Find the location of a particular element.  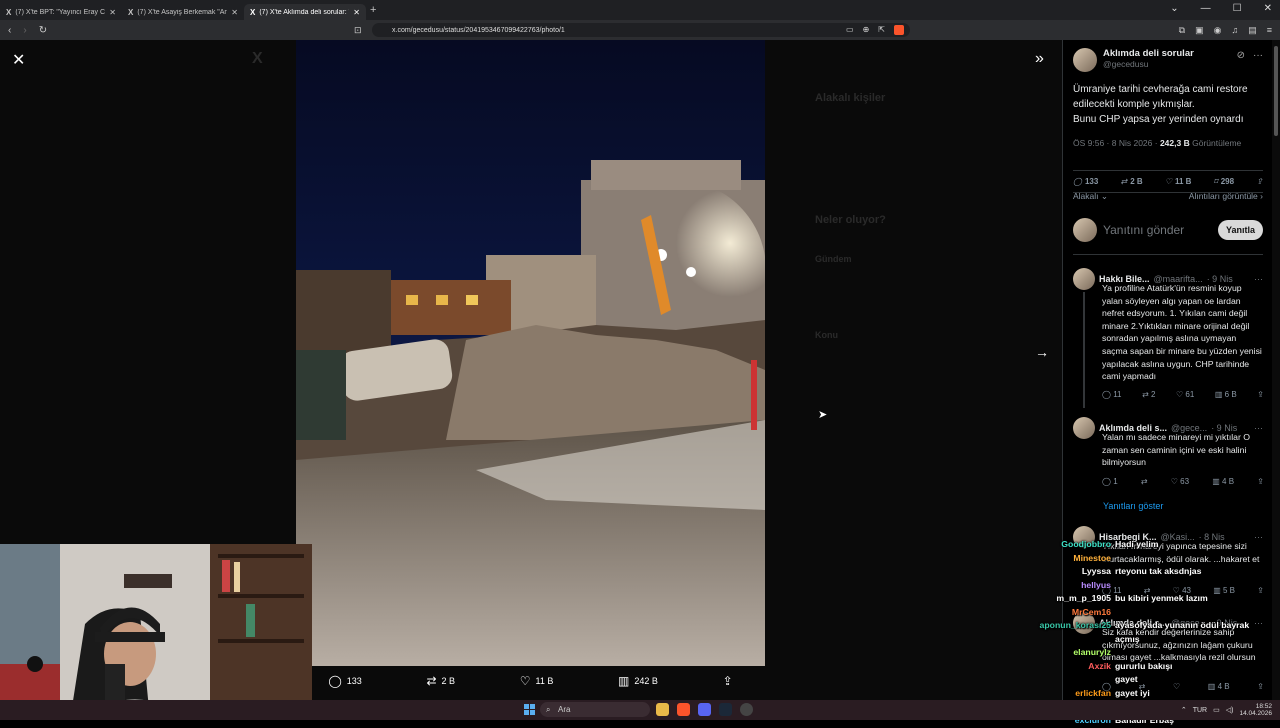

bookmark-icon: ⊡ is located at coordinates (358, 30).